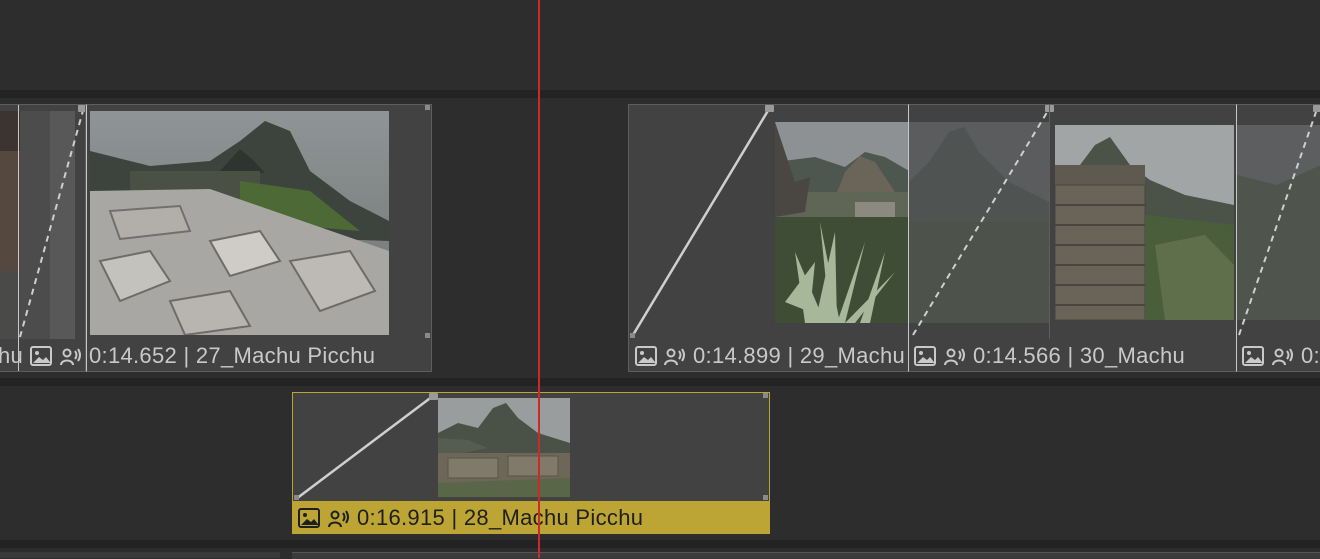 This screenshot has height=559, width=1320. What do you see at coordinates (539, 279) in the screenshot?
I see `playhead` at bounding box center [539, 279].